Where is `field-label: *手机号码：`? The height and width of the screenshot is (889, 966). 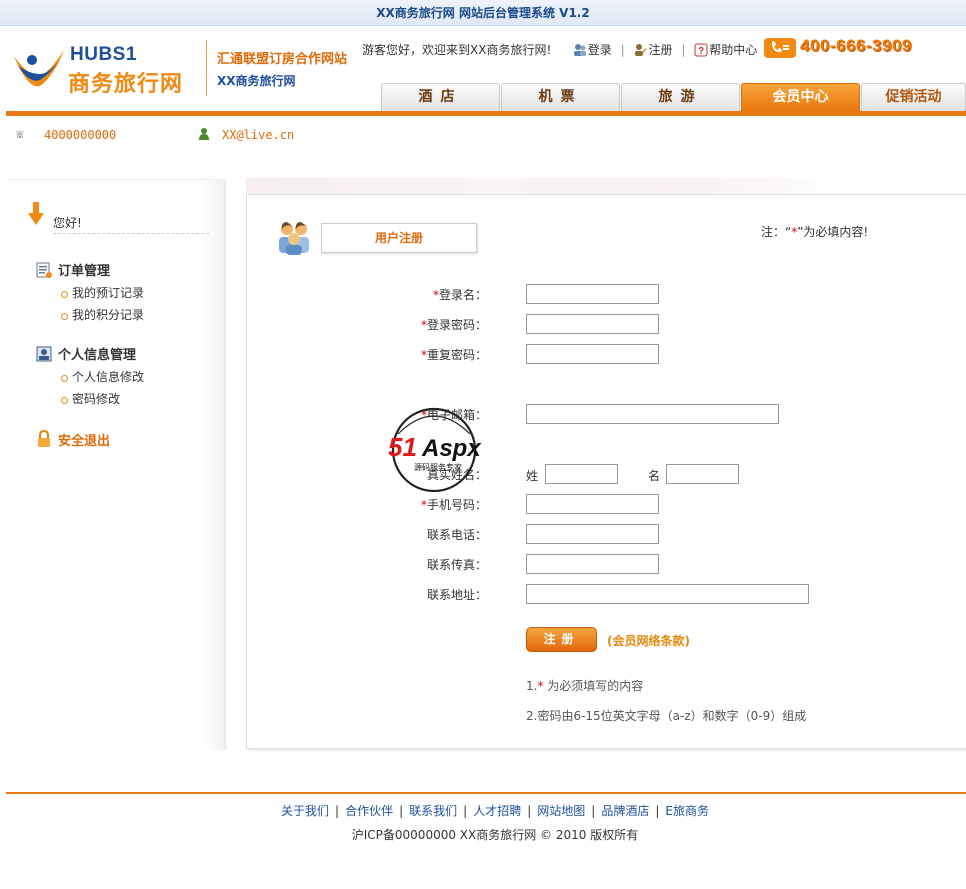
field-label: *手机号码： is located at coordinates (454, 504).